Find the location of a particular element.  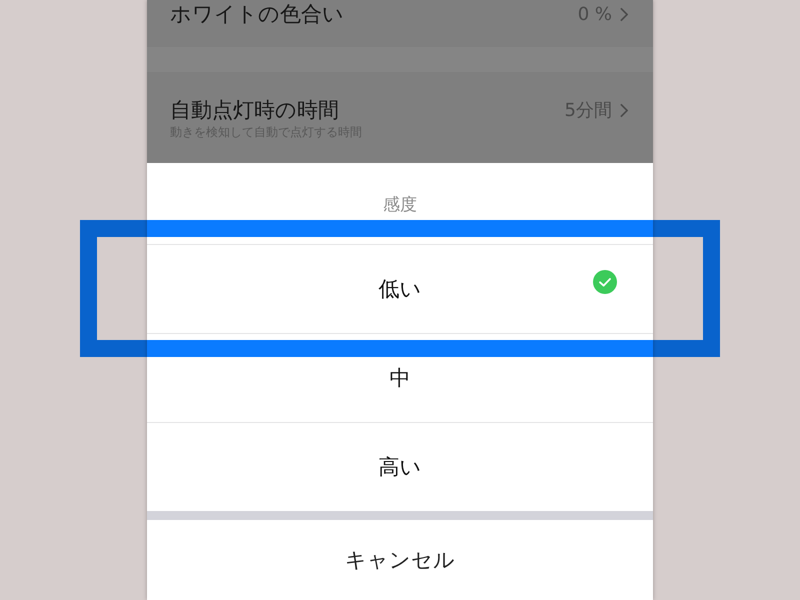

setting-title: ホワイトの色合い is located at coordinates (257, 14).